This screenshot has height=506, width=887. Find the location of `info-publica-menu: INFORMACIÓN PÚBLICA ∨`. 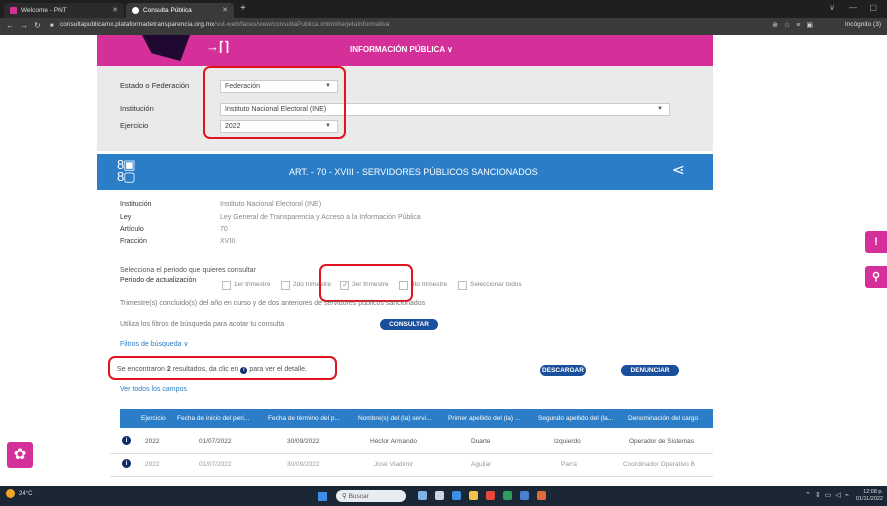

info-publica-menu: INFORMACIÓN PÚBLICA ∨ is located at coordinates (401, 49).